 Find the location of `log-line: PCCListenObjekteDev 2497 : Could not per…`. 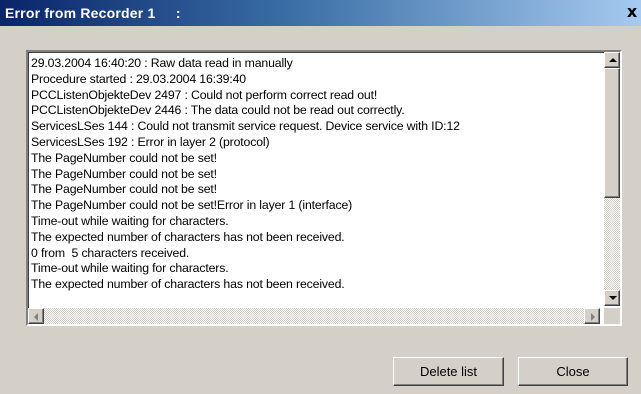

log-line: PCCListenObjekteDev 2497 : Could not per… is located at coordinates (204, 94).